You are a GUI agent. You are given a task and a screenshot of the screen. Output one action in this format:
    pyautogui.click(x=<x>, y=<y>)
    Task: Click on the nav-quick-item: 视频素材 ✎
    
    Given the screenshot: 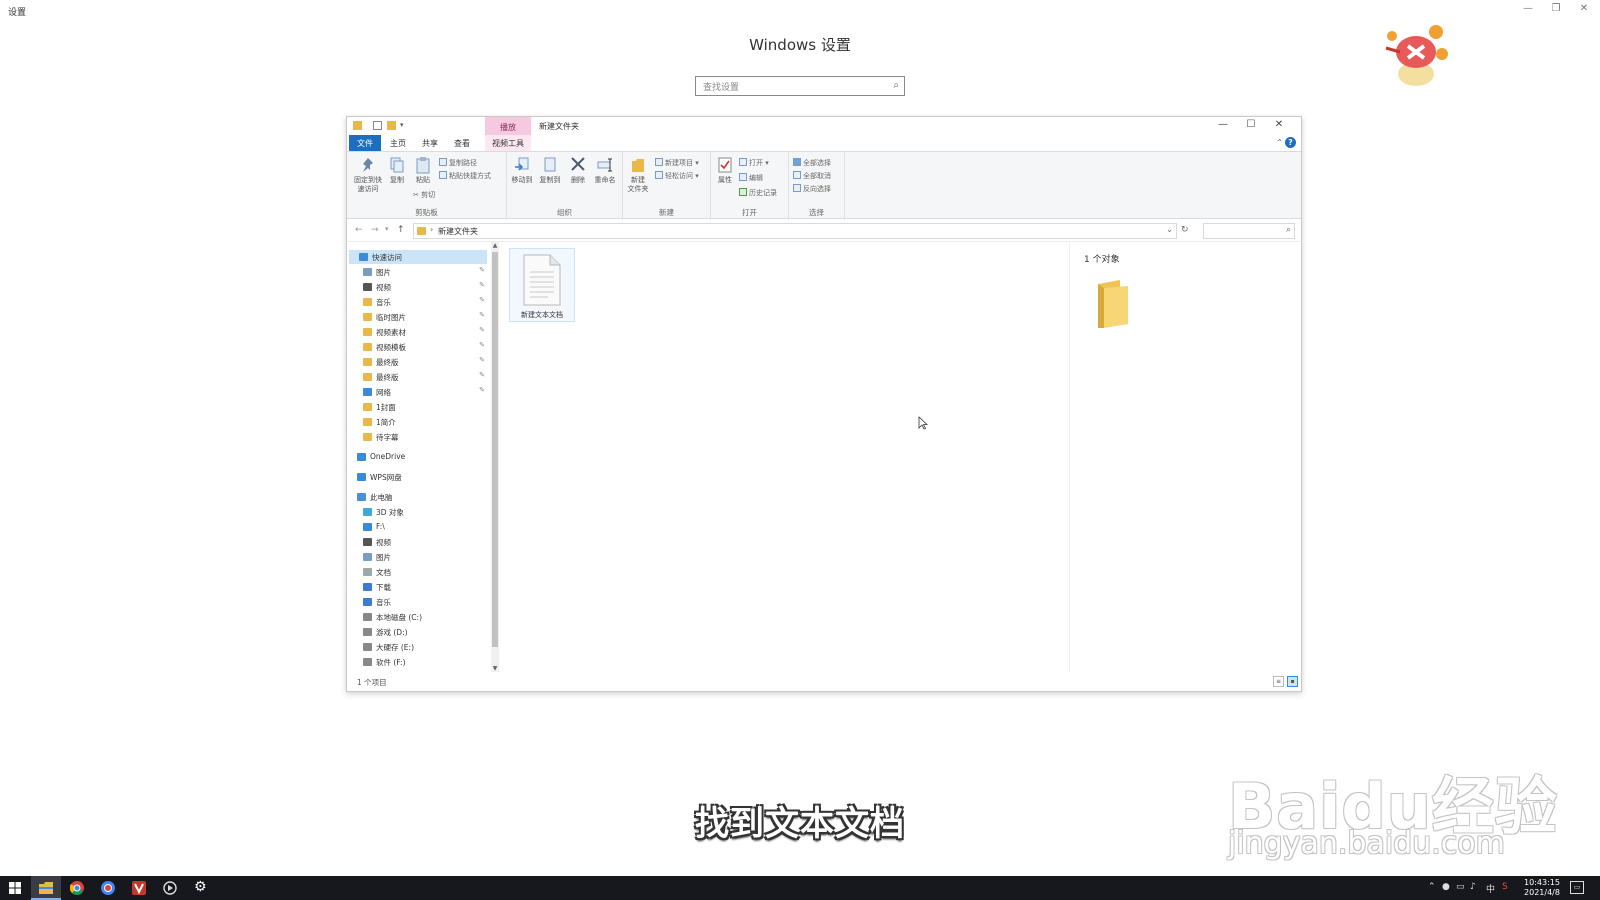 What is the action you would take?
    pyautogui.click(x=418, y=332)
    